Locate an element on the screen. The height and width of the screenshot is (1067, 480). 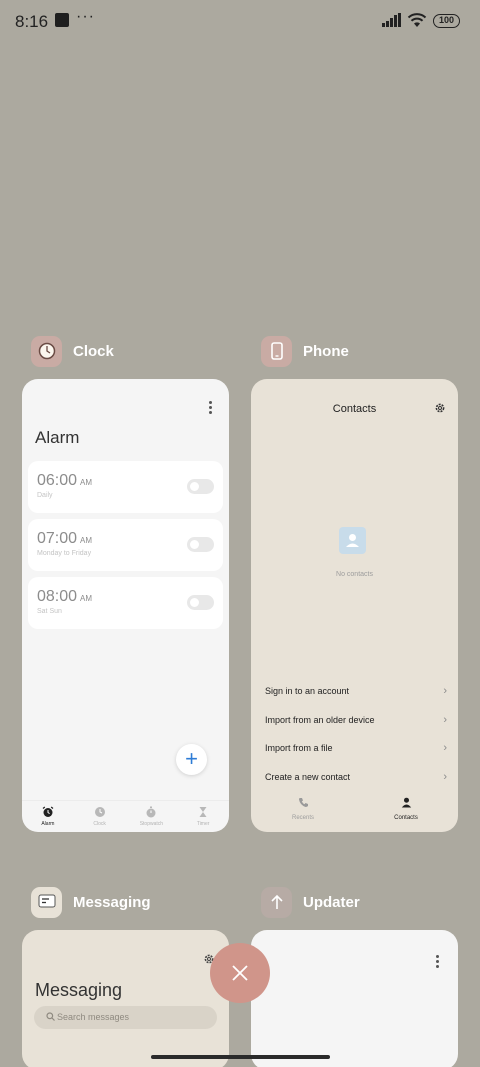
tab-clock: Clock is located at coordinates (100, 816).